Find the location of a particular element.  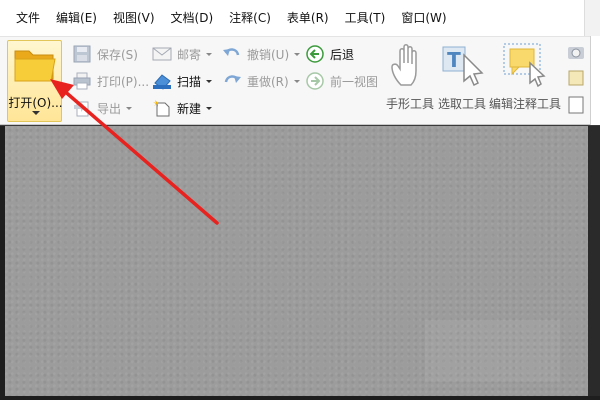

scan-caret is located at coordinates (209, 81).